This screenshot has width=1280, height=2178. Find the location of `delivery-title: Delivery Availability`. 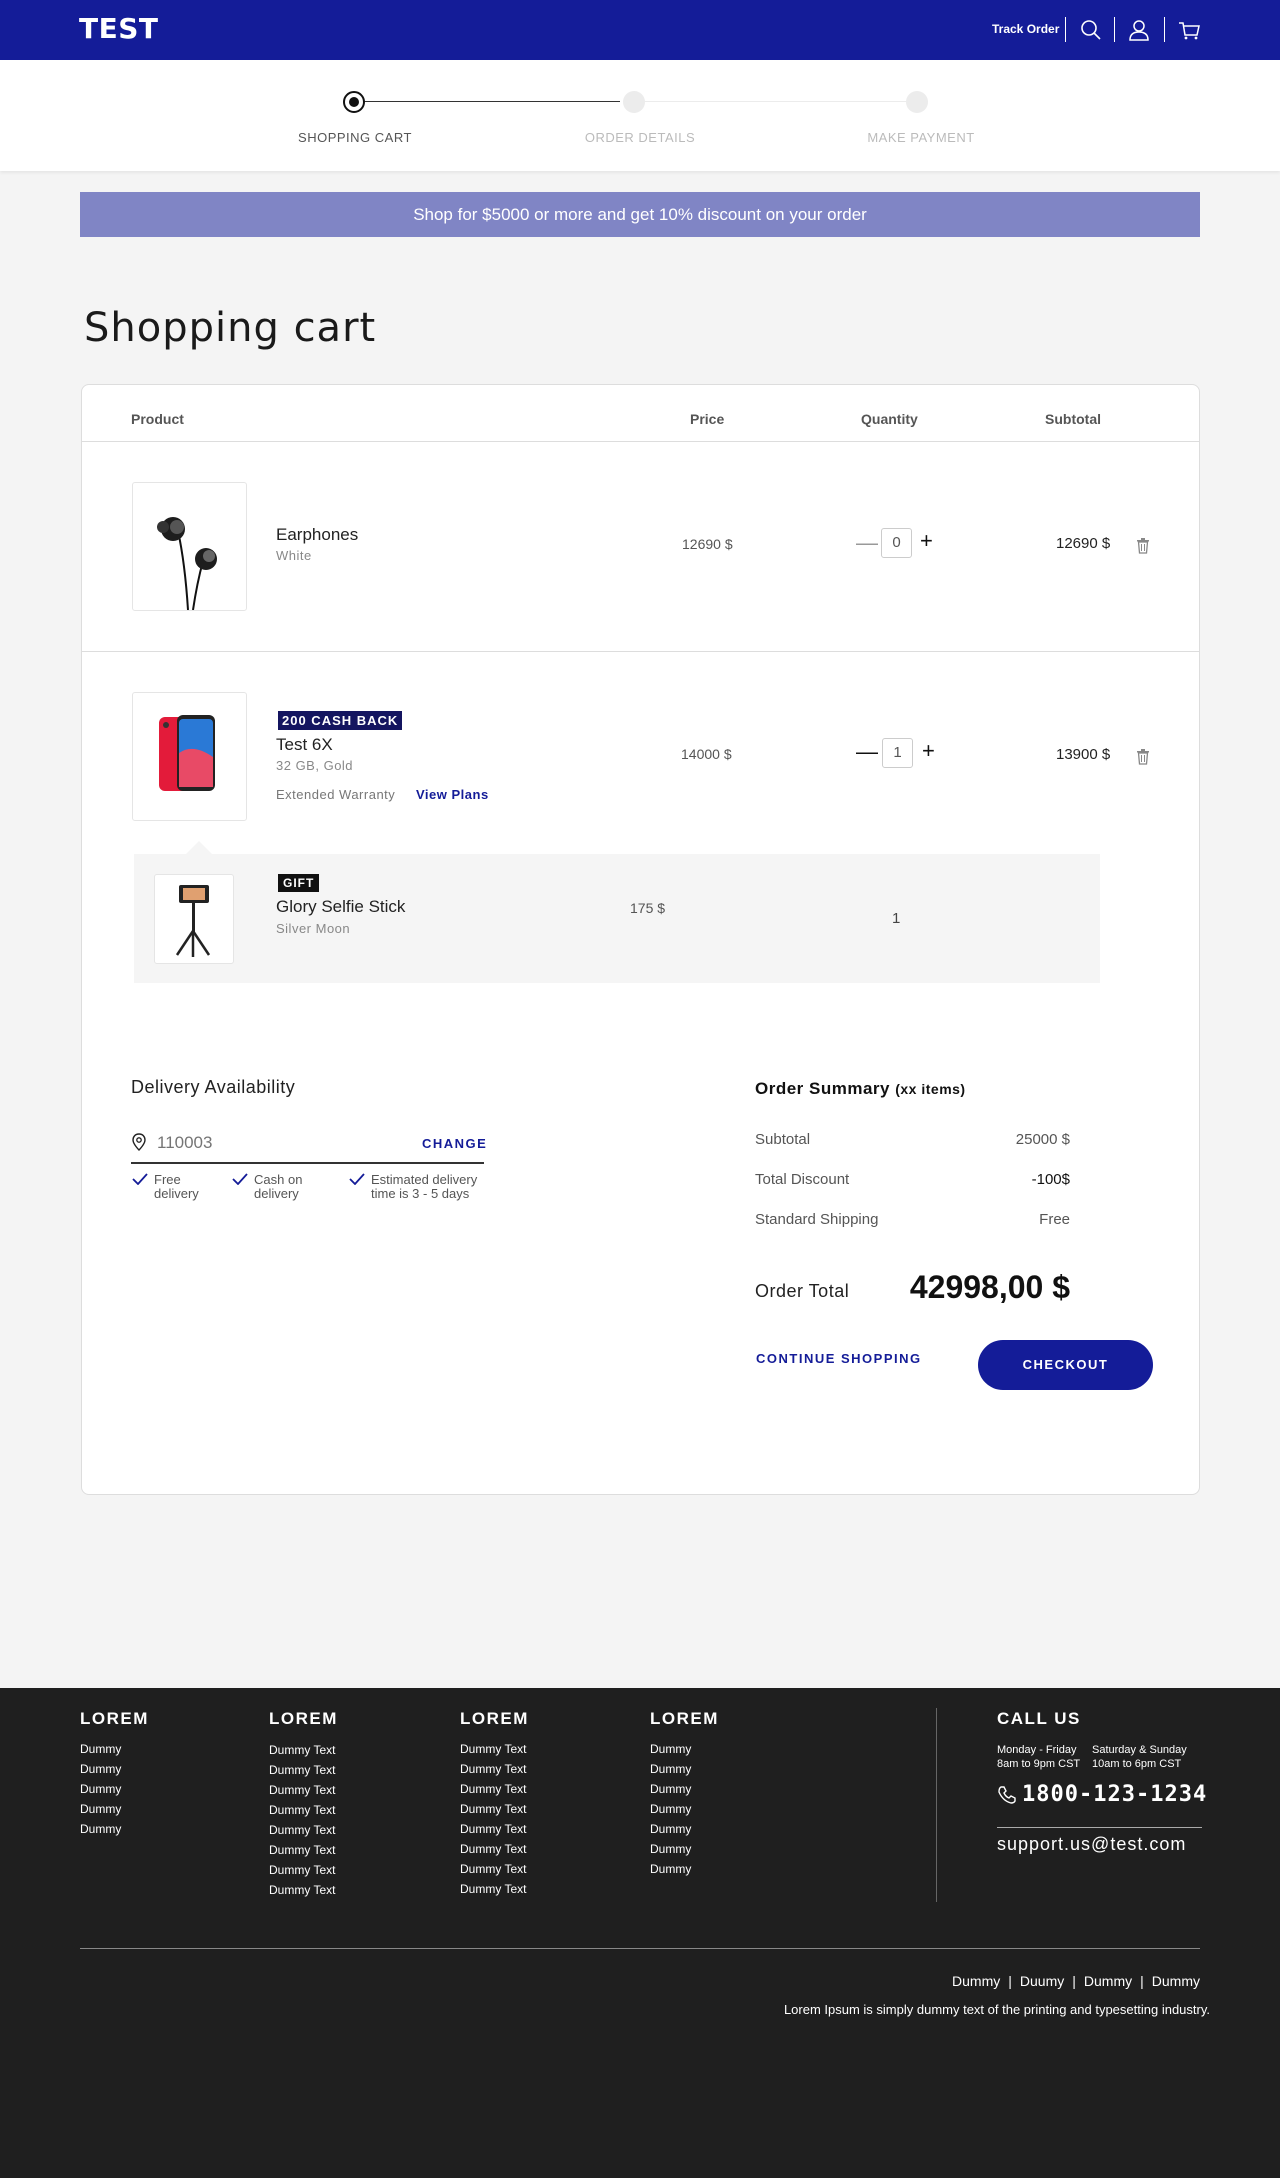

delivery-title: Delivery Availability is located at coordinates (213, 1087).